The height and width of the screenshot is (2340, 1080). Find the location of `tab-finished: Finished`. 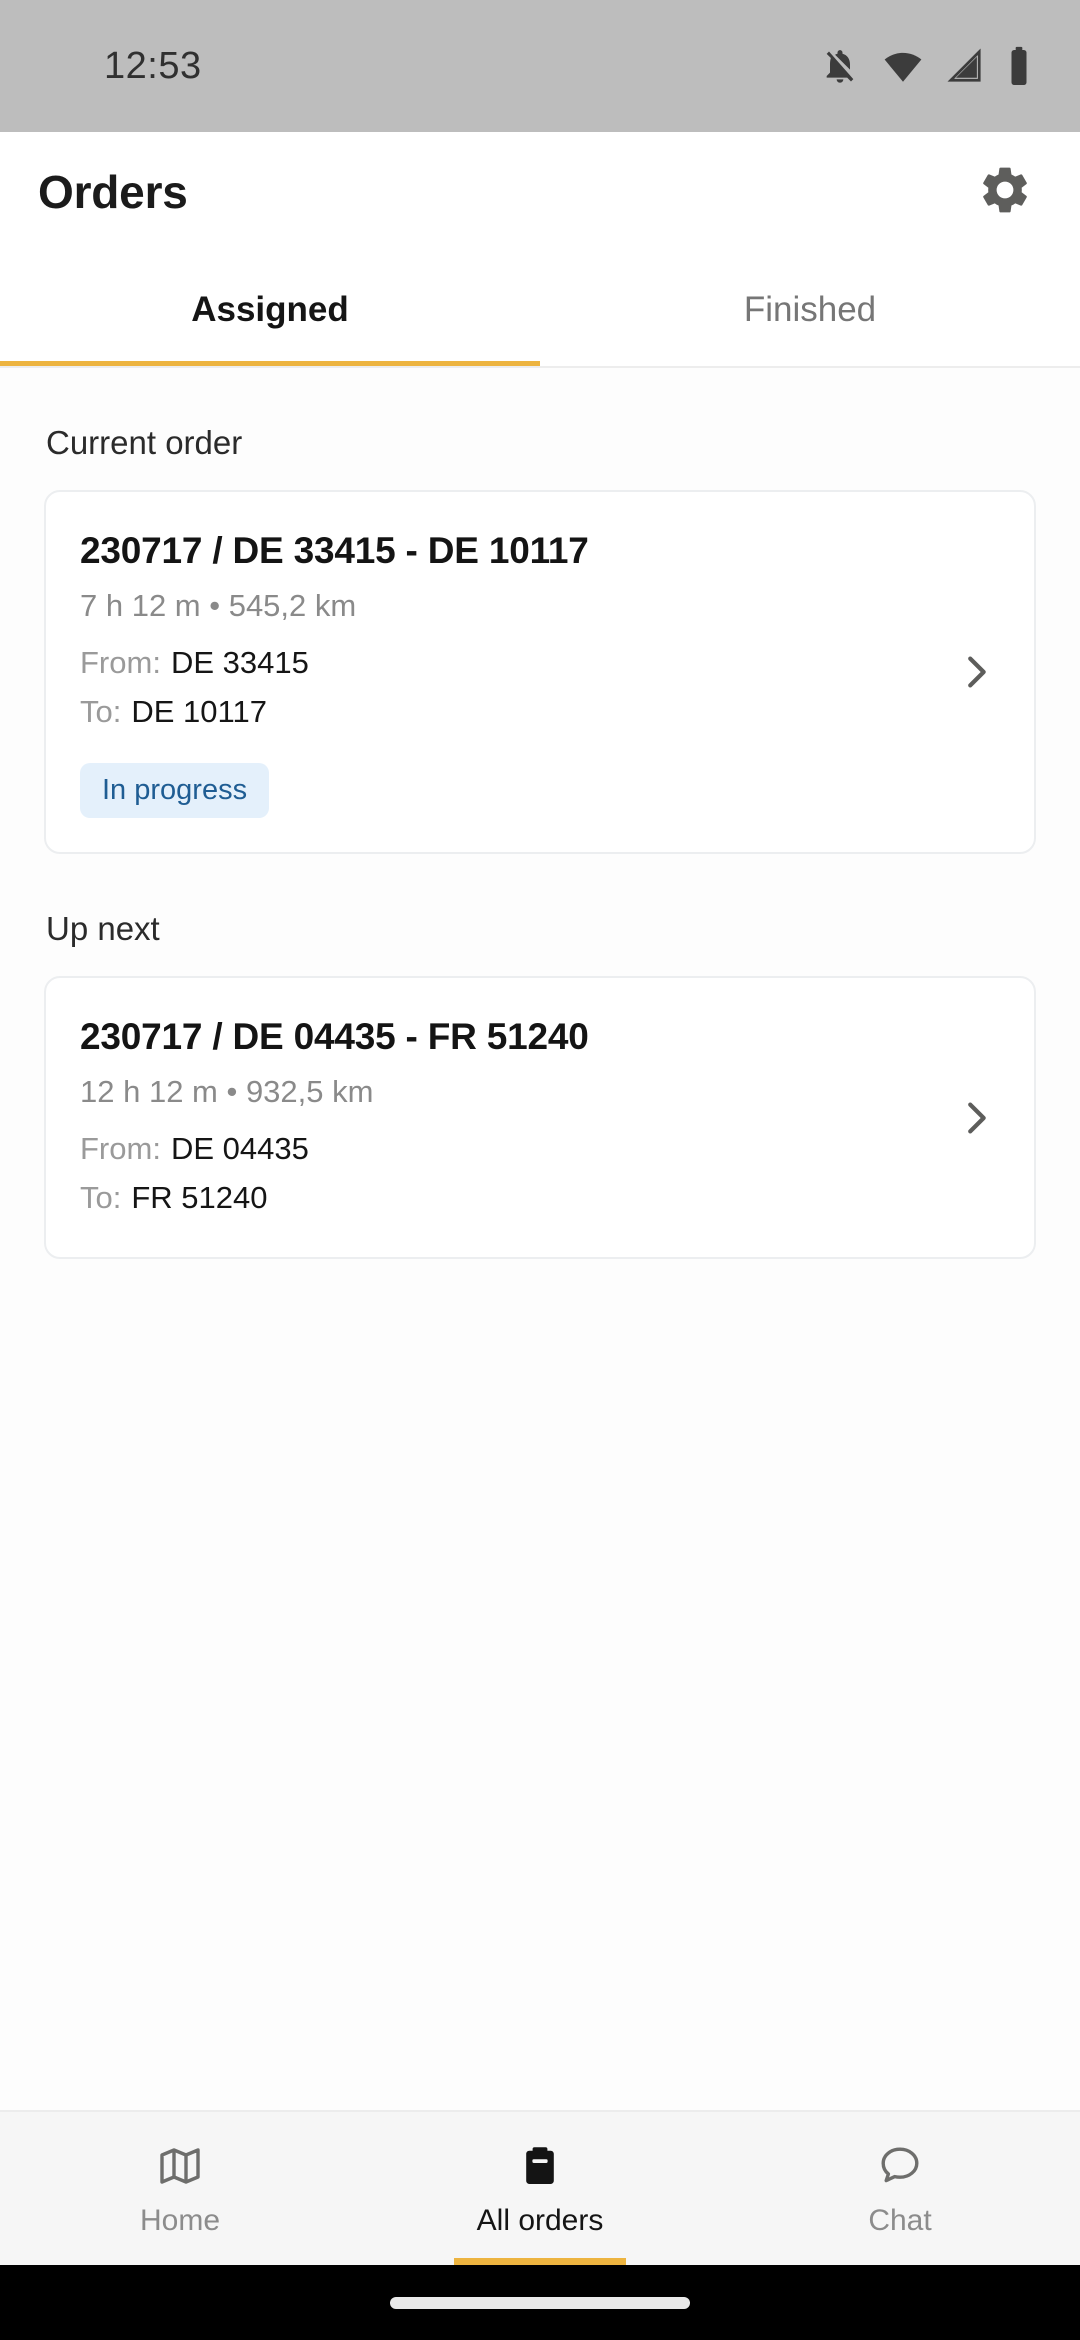

tab-finished: Finished is located at coordinates (810, 310).